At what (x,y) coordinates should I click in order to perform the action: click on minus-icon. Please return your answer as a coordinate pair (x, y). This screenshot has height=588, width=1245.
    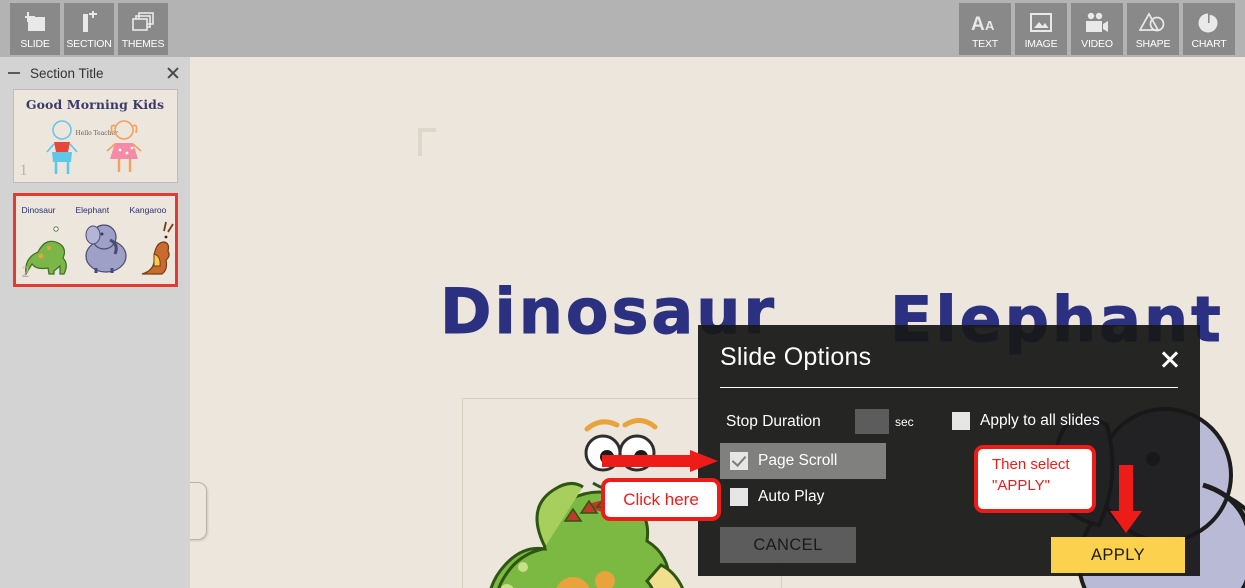
    Looking at the image, I should click on (14, 73).